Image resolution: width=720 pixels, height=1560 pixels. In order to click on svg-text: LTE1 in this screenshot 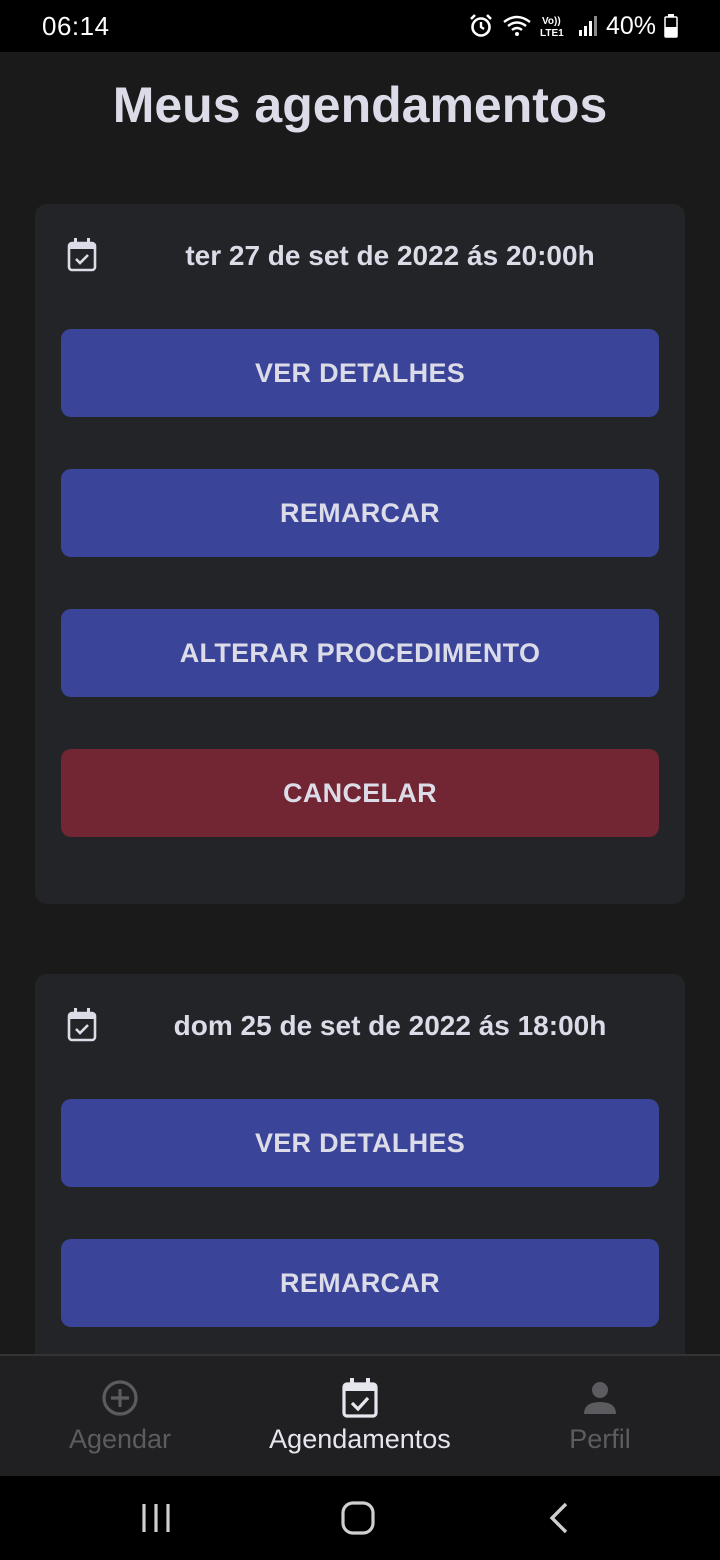, I will do `click(552, 33)`.